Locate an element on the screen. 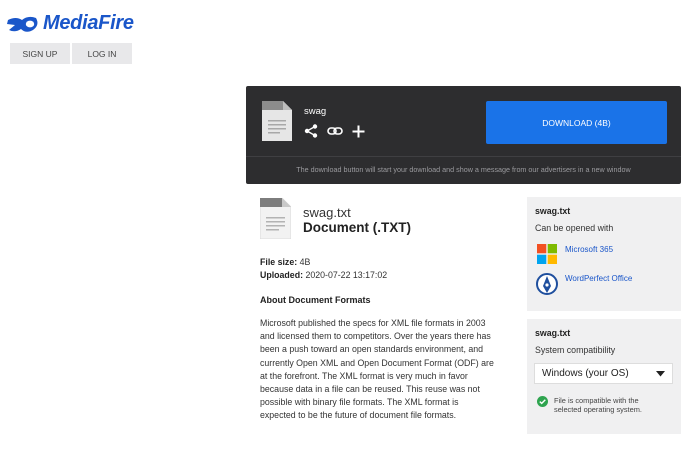 The image size is (690, 460). os-select: Windows (your OS) is located at coordinates (603, 373).